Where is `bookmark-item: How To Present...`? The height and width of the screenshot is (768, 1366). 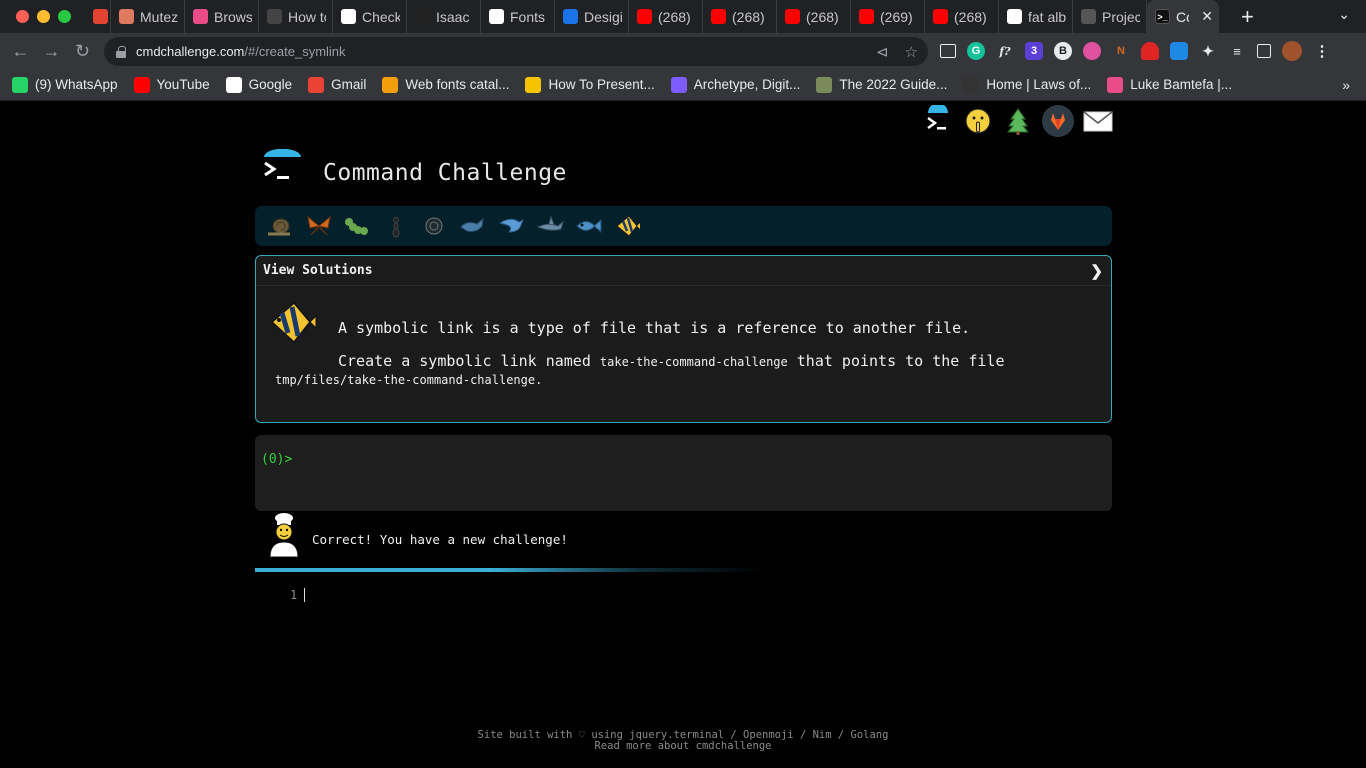
bookmark-item: How To Present... is located at coordinates (590, 84).